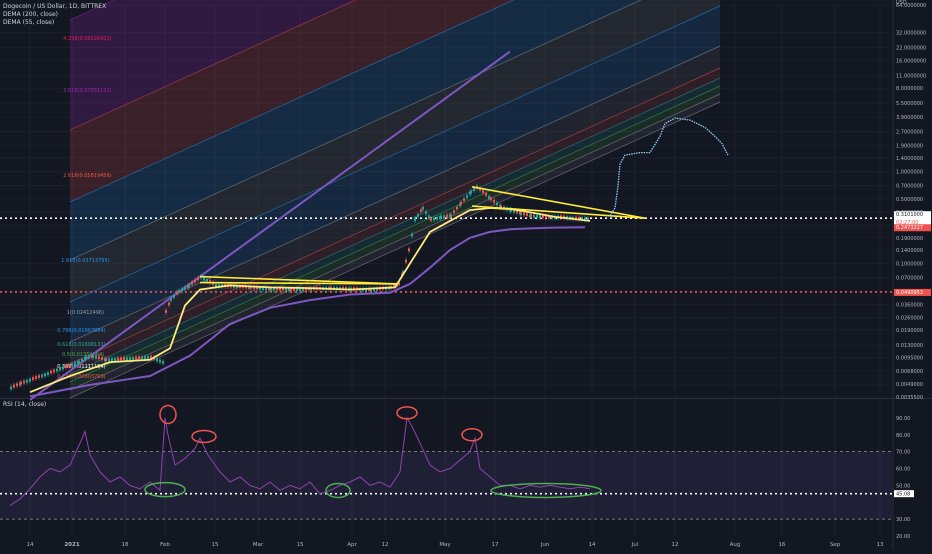 This screenshot has height=554, width=932. I want to click on price-tick-0: 64.0000000, so click(911, 6).